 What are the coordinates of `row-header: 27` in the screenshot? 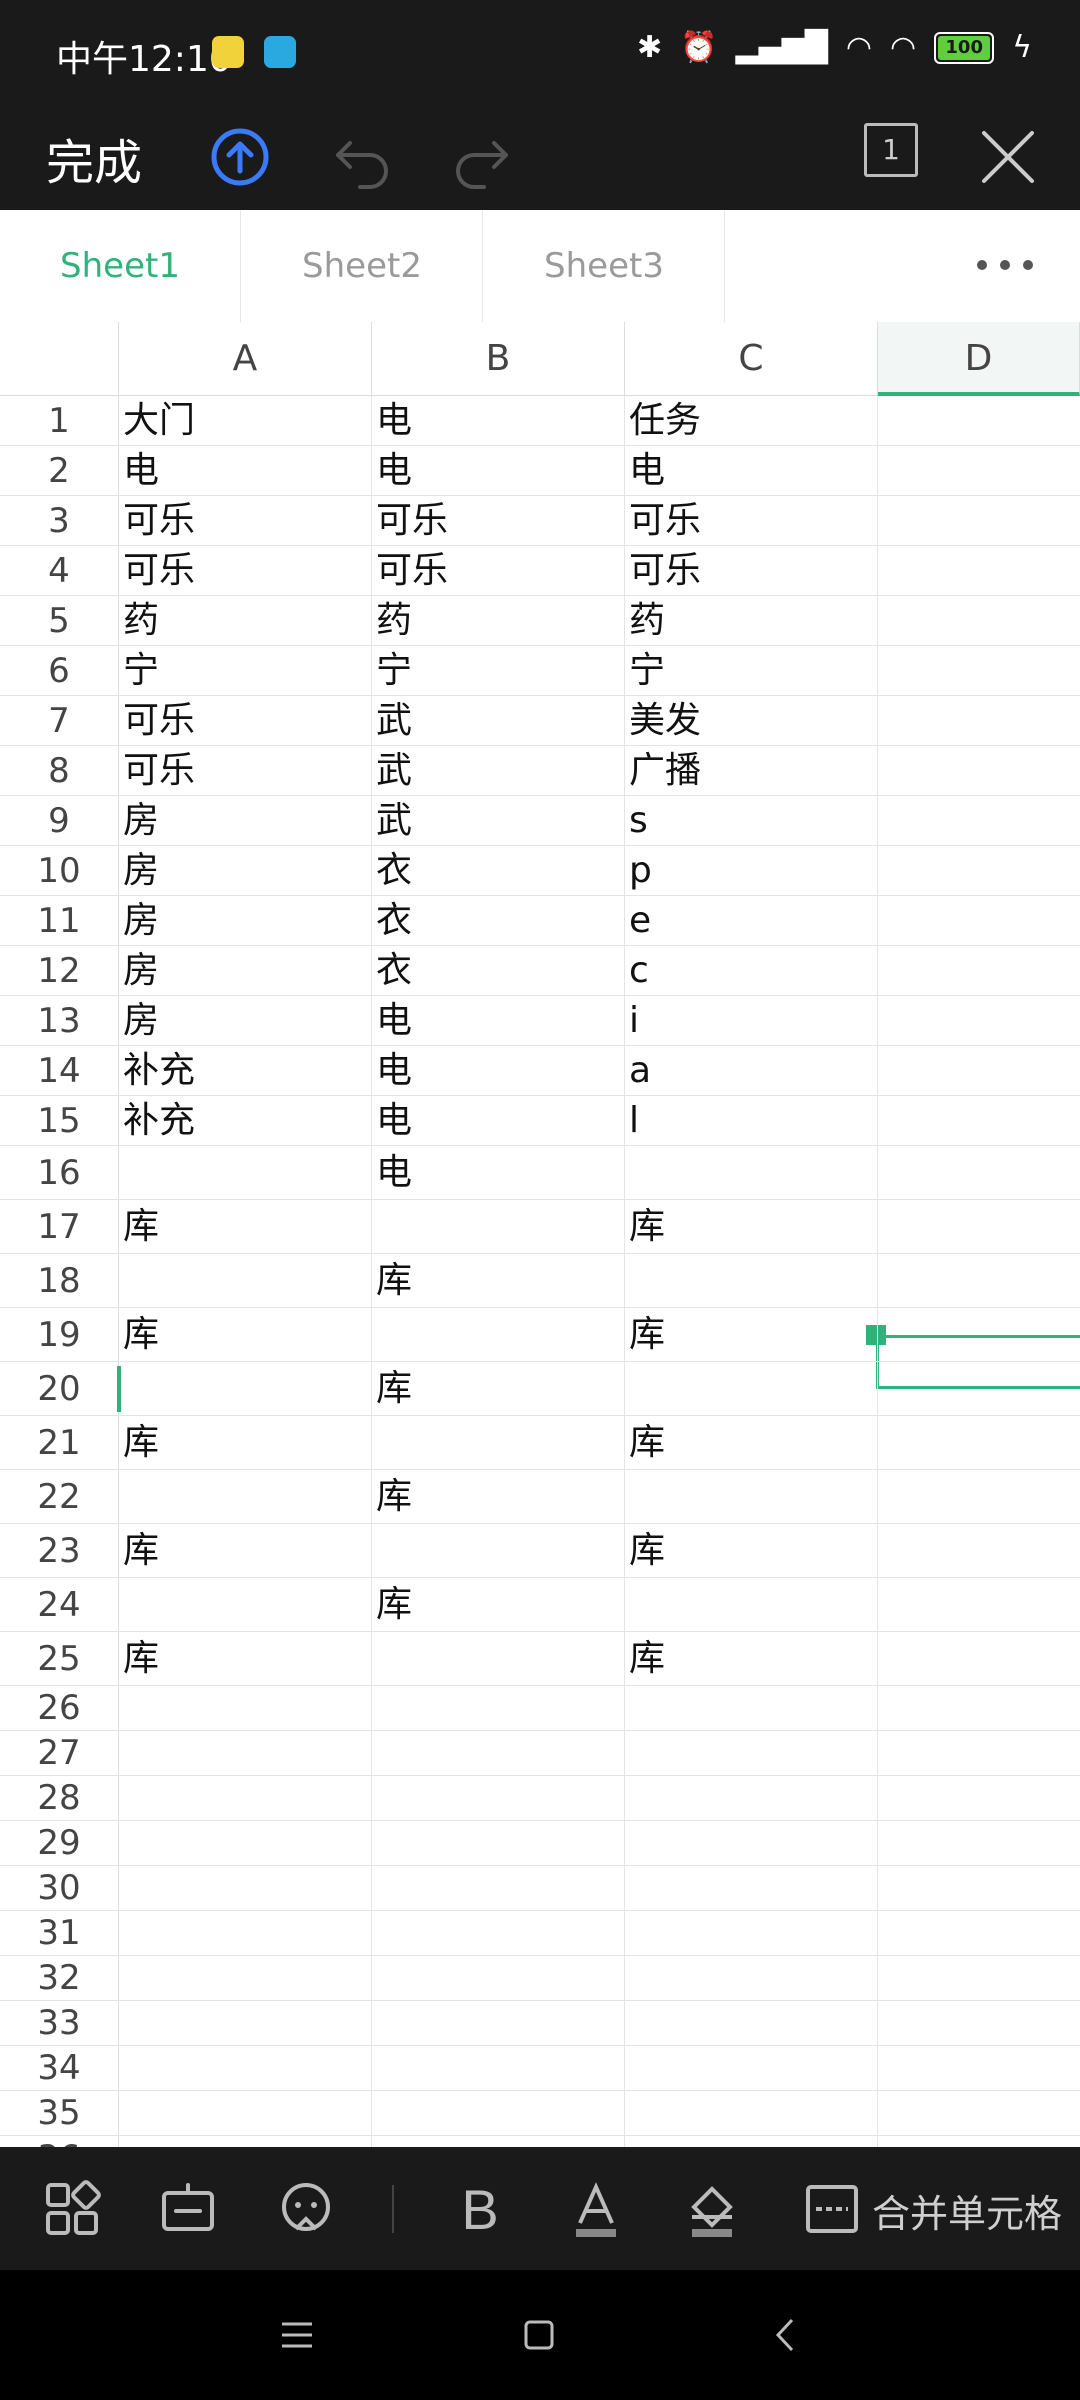 It's located at (59, 1753).